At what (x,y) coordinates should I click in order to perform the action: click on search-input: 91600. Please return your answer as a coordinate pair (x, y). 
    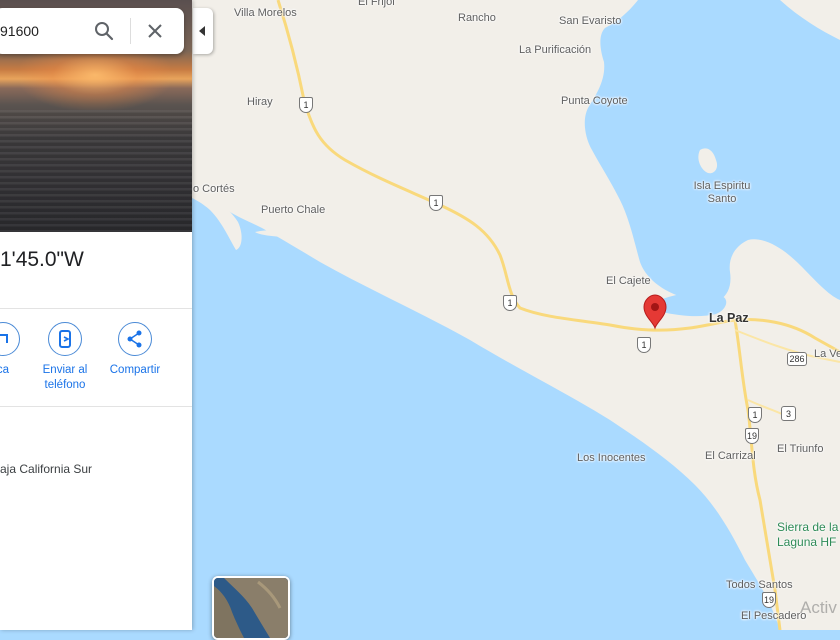
    Looking at the image, I should click on (19, 31).